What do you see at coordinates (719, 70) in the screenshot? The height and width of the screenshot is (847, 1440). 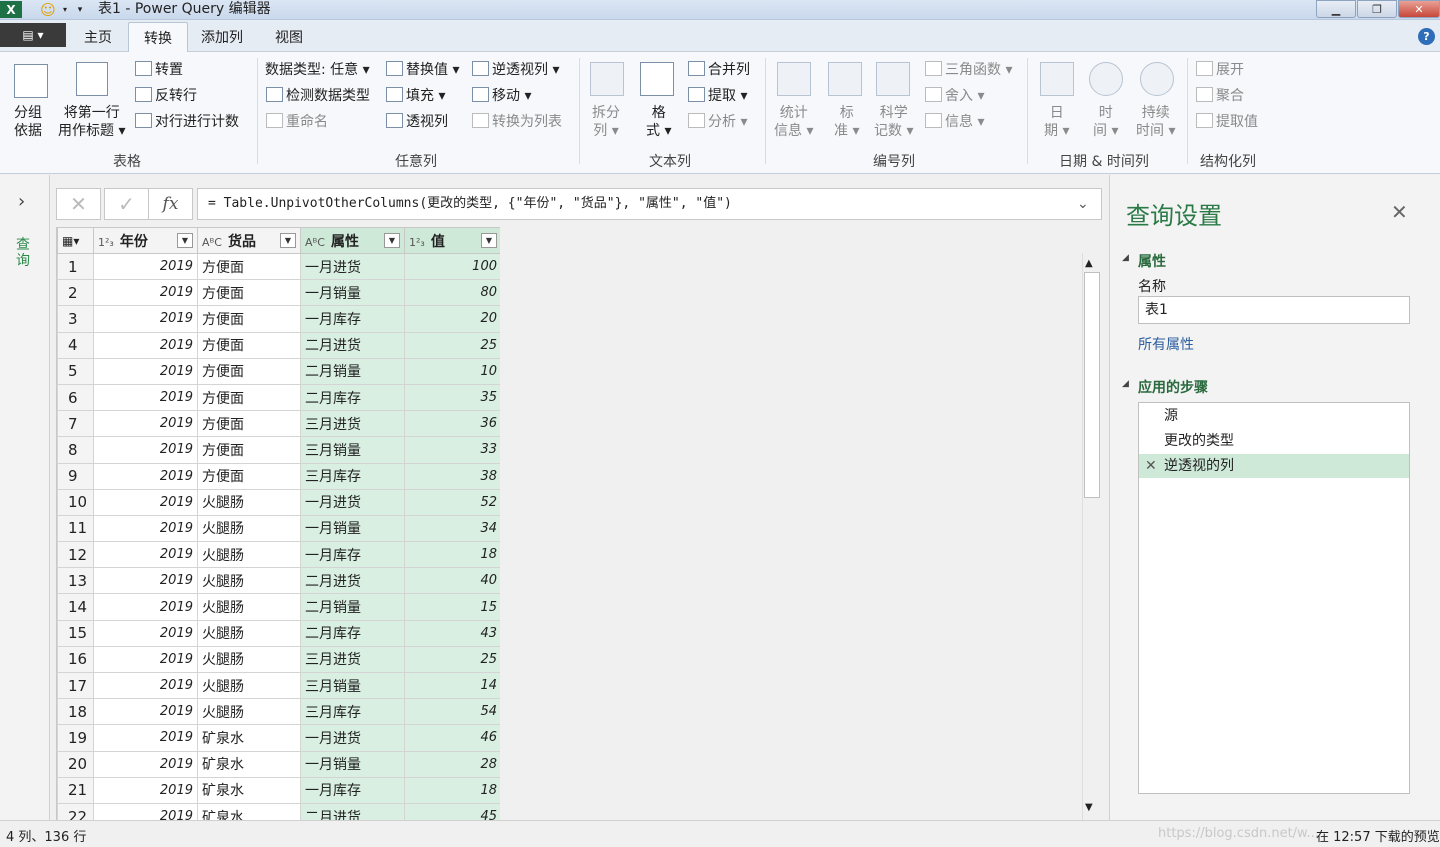 I see `merge-columns-button: 合并列` at bounding box center [719, 70].